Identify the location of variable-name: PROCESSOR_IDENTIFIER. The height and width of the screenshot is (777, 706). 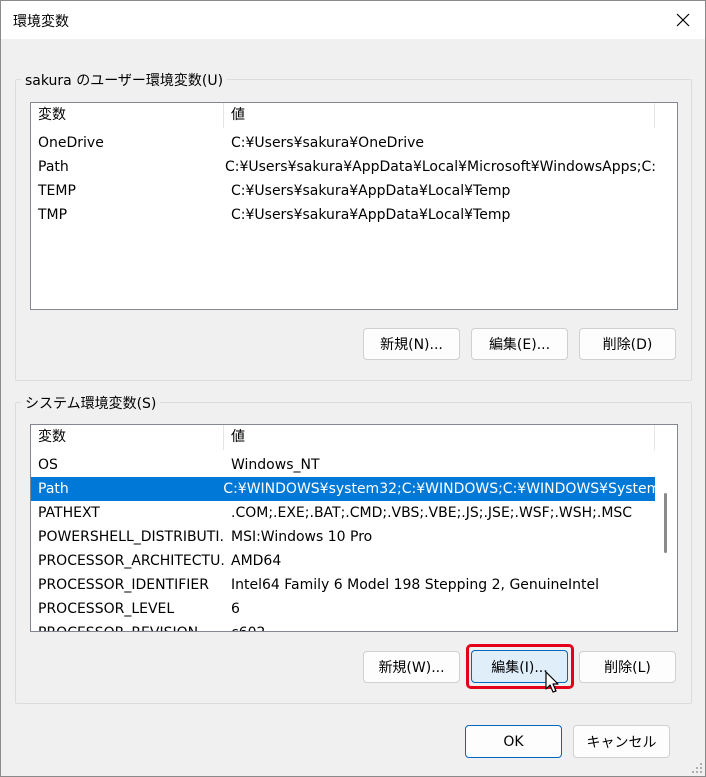
(123, 585).